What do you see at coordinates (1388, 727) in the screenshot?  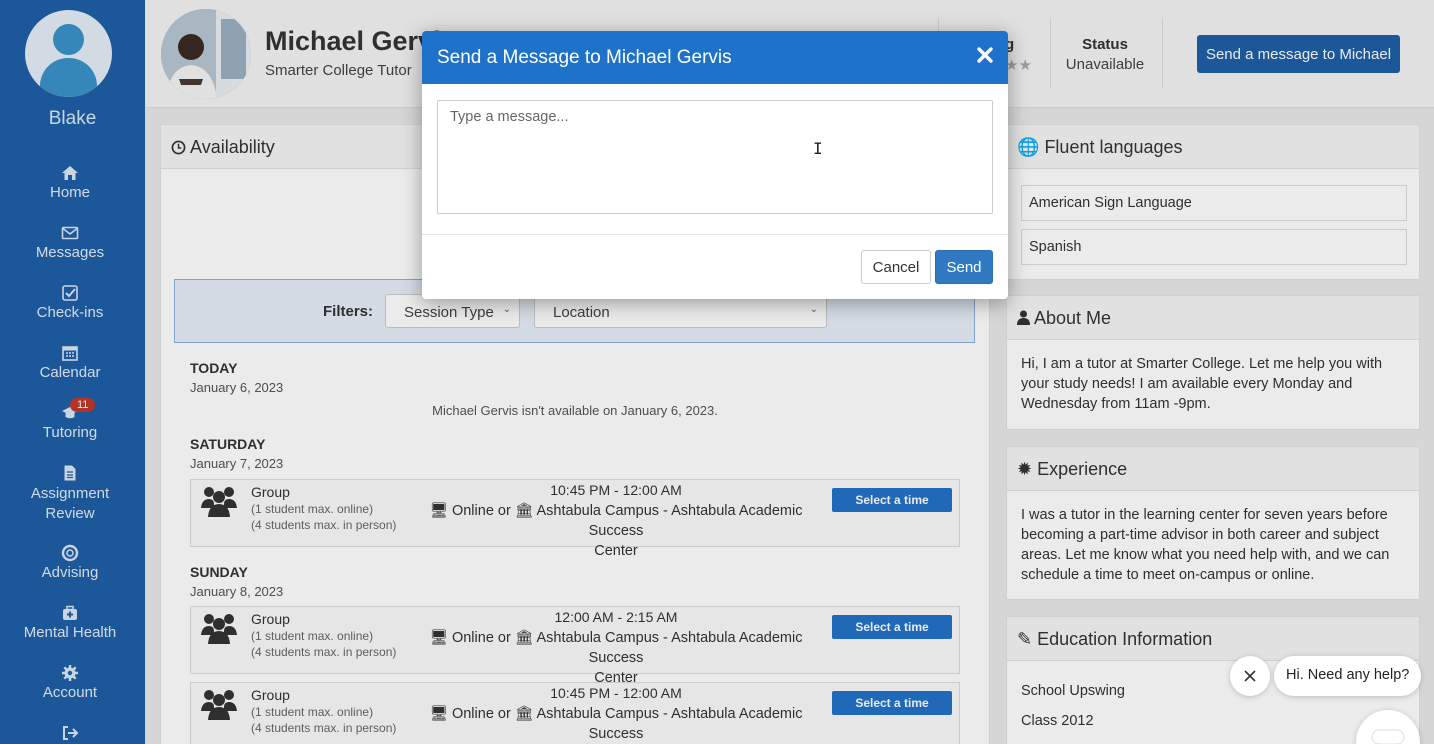 I see `chat-launcher-button` at bounding box center [1388, 727].